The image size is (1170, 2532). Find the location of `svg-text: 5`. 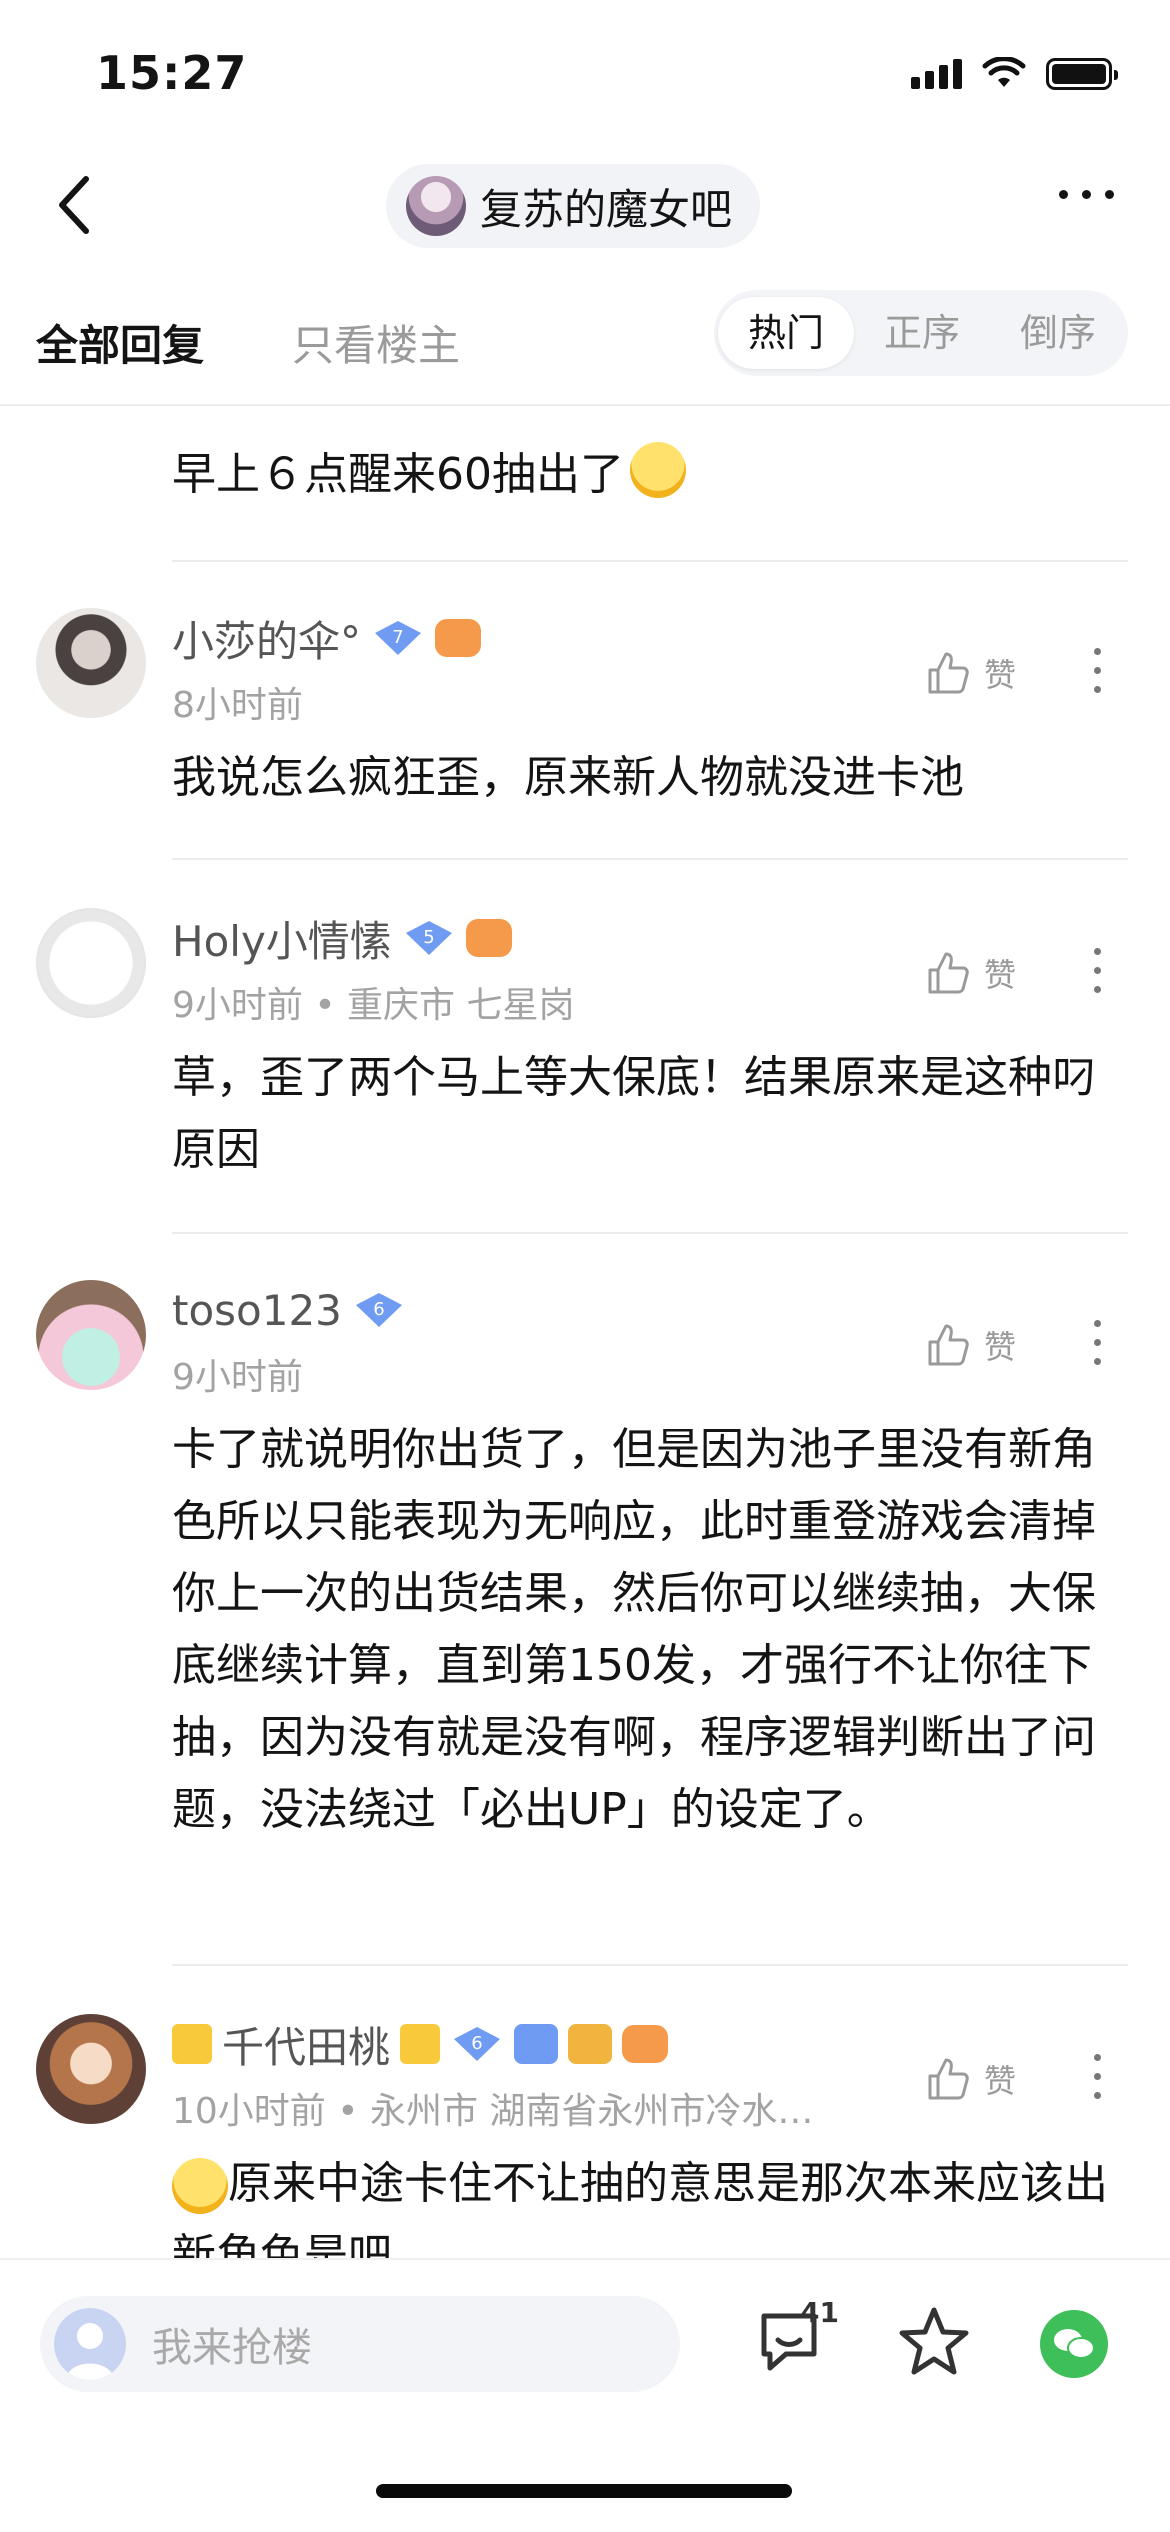

svg-text: 5 is located at coordinates (428, 937).